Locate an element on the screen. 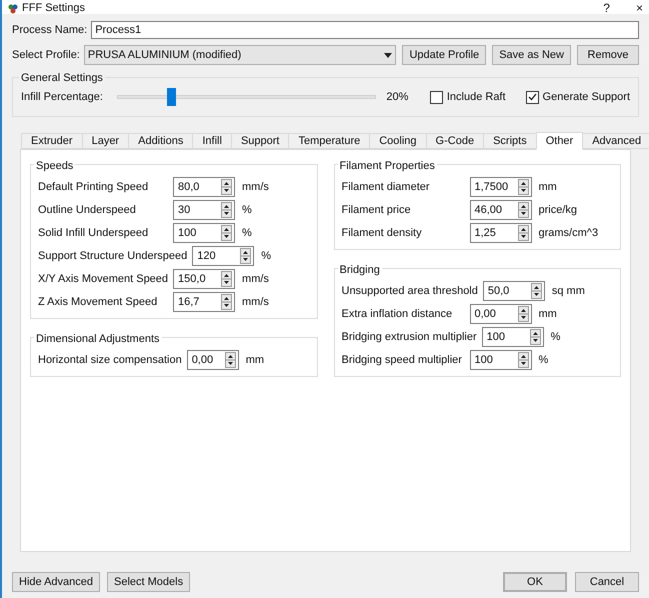 The width and height of the screenshot is (649, 598). app-logo-icon is located at coordinates (13, 9).